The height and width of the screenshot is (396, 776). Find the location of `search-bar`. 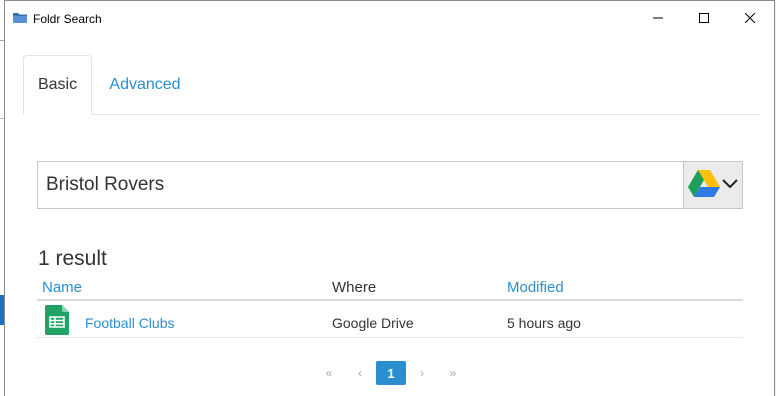

search-bar is located at coordinates (390, 185).